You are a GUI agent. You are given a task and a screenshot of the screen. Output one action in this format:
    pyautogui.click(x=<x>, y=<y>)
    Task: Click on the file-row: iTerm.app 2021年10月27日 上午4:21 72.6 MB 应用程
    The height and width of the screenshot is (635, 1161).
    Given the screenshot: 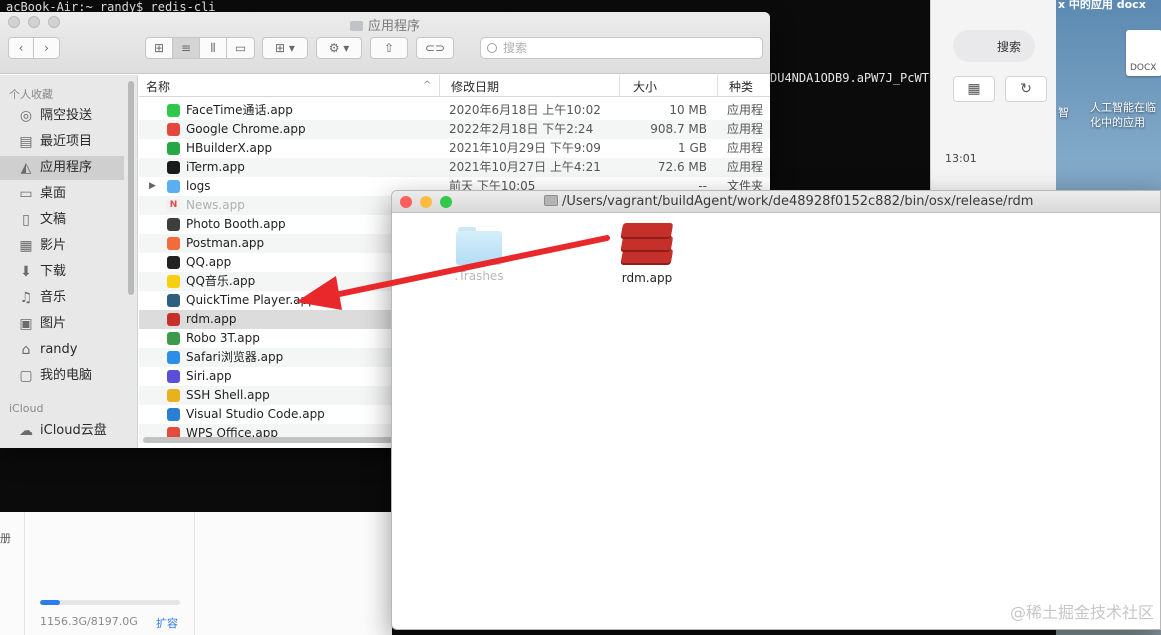 What is the action you would take?
    pyautogui.click(x=454, y=167)
    